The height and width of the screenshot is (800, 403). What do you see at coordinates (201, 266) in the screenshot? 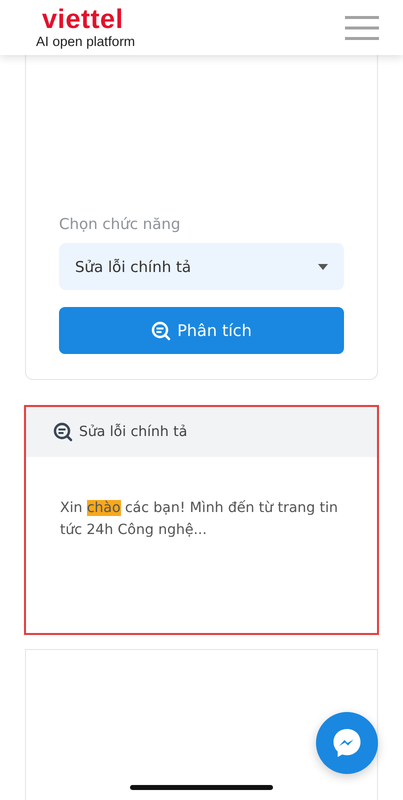
I see `function-select: Sửa lỗi chính tả` at bounding box center [201, 266].